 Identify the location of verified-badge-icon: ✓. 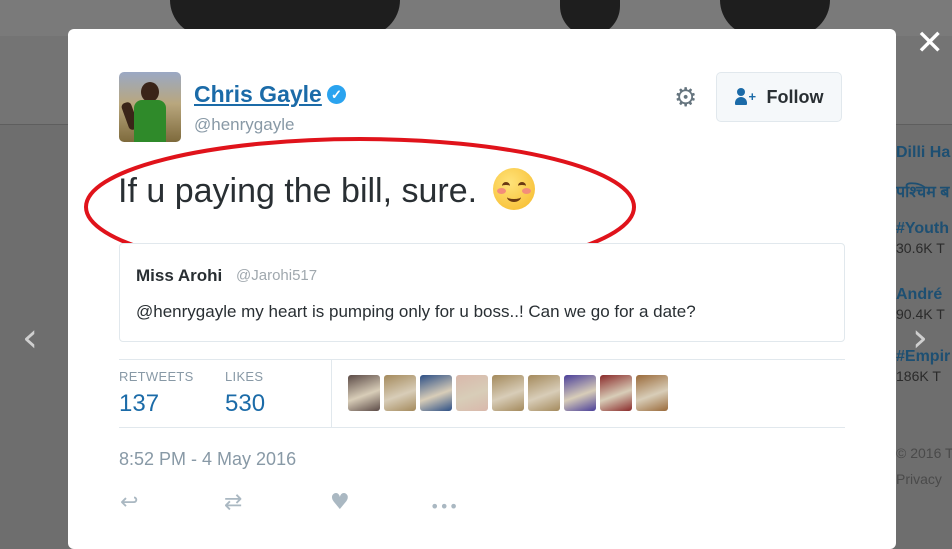
(336, 94).